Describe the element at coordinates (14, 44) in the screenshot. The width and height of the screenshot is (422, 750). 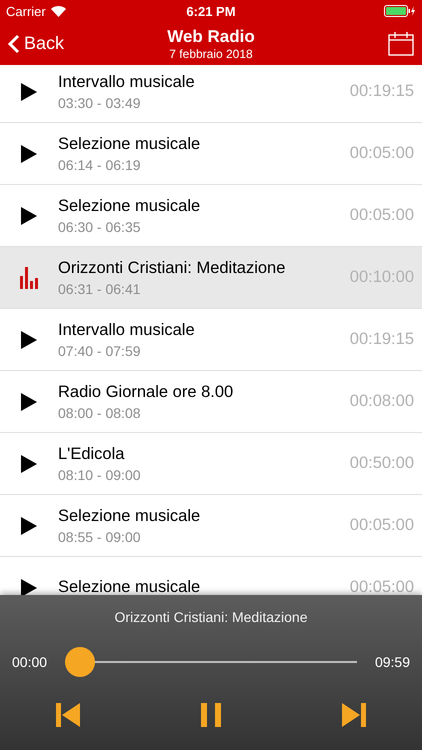
I see `chevron-left-icon` at that location.